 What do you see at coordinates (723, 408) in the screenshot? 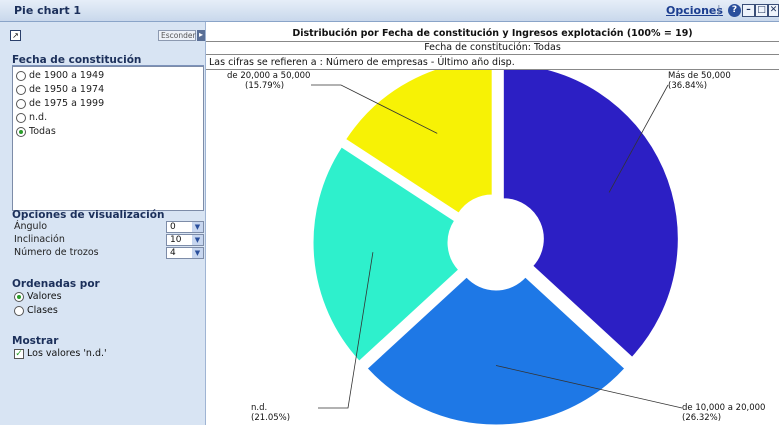
I see `slice-label: de 10,000 a 20,000` at bounding box center [723, 408].